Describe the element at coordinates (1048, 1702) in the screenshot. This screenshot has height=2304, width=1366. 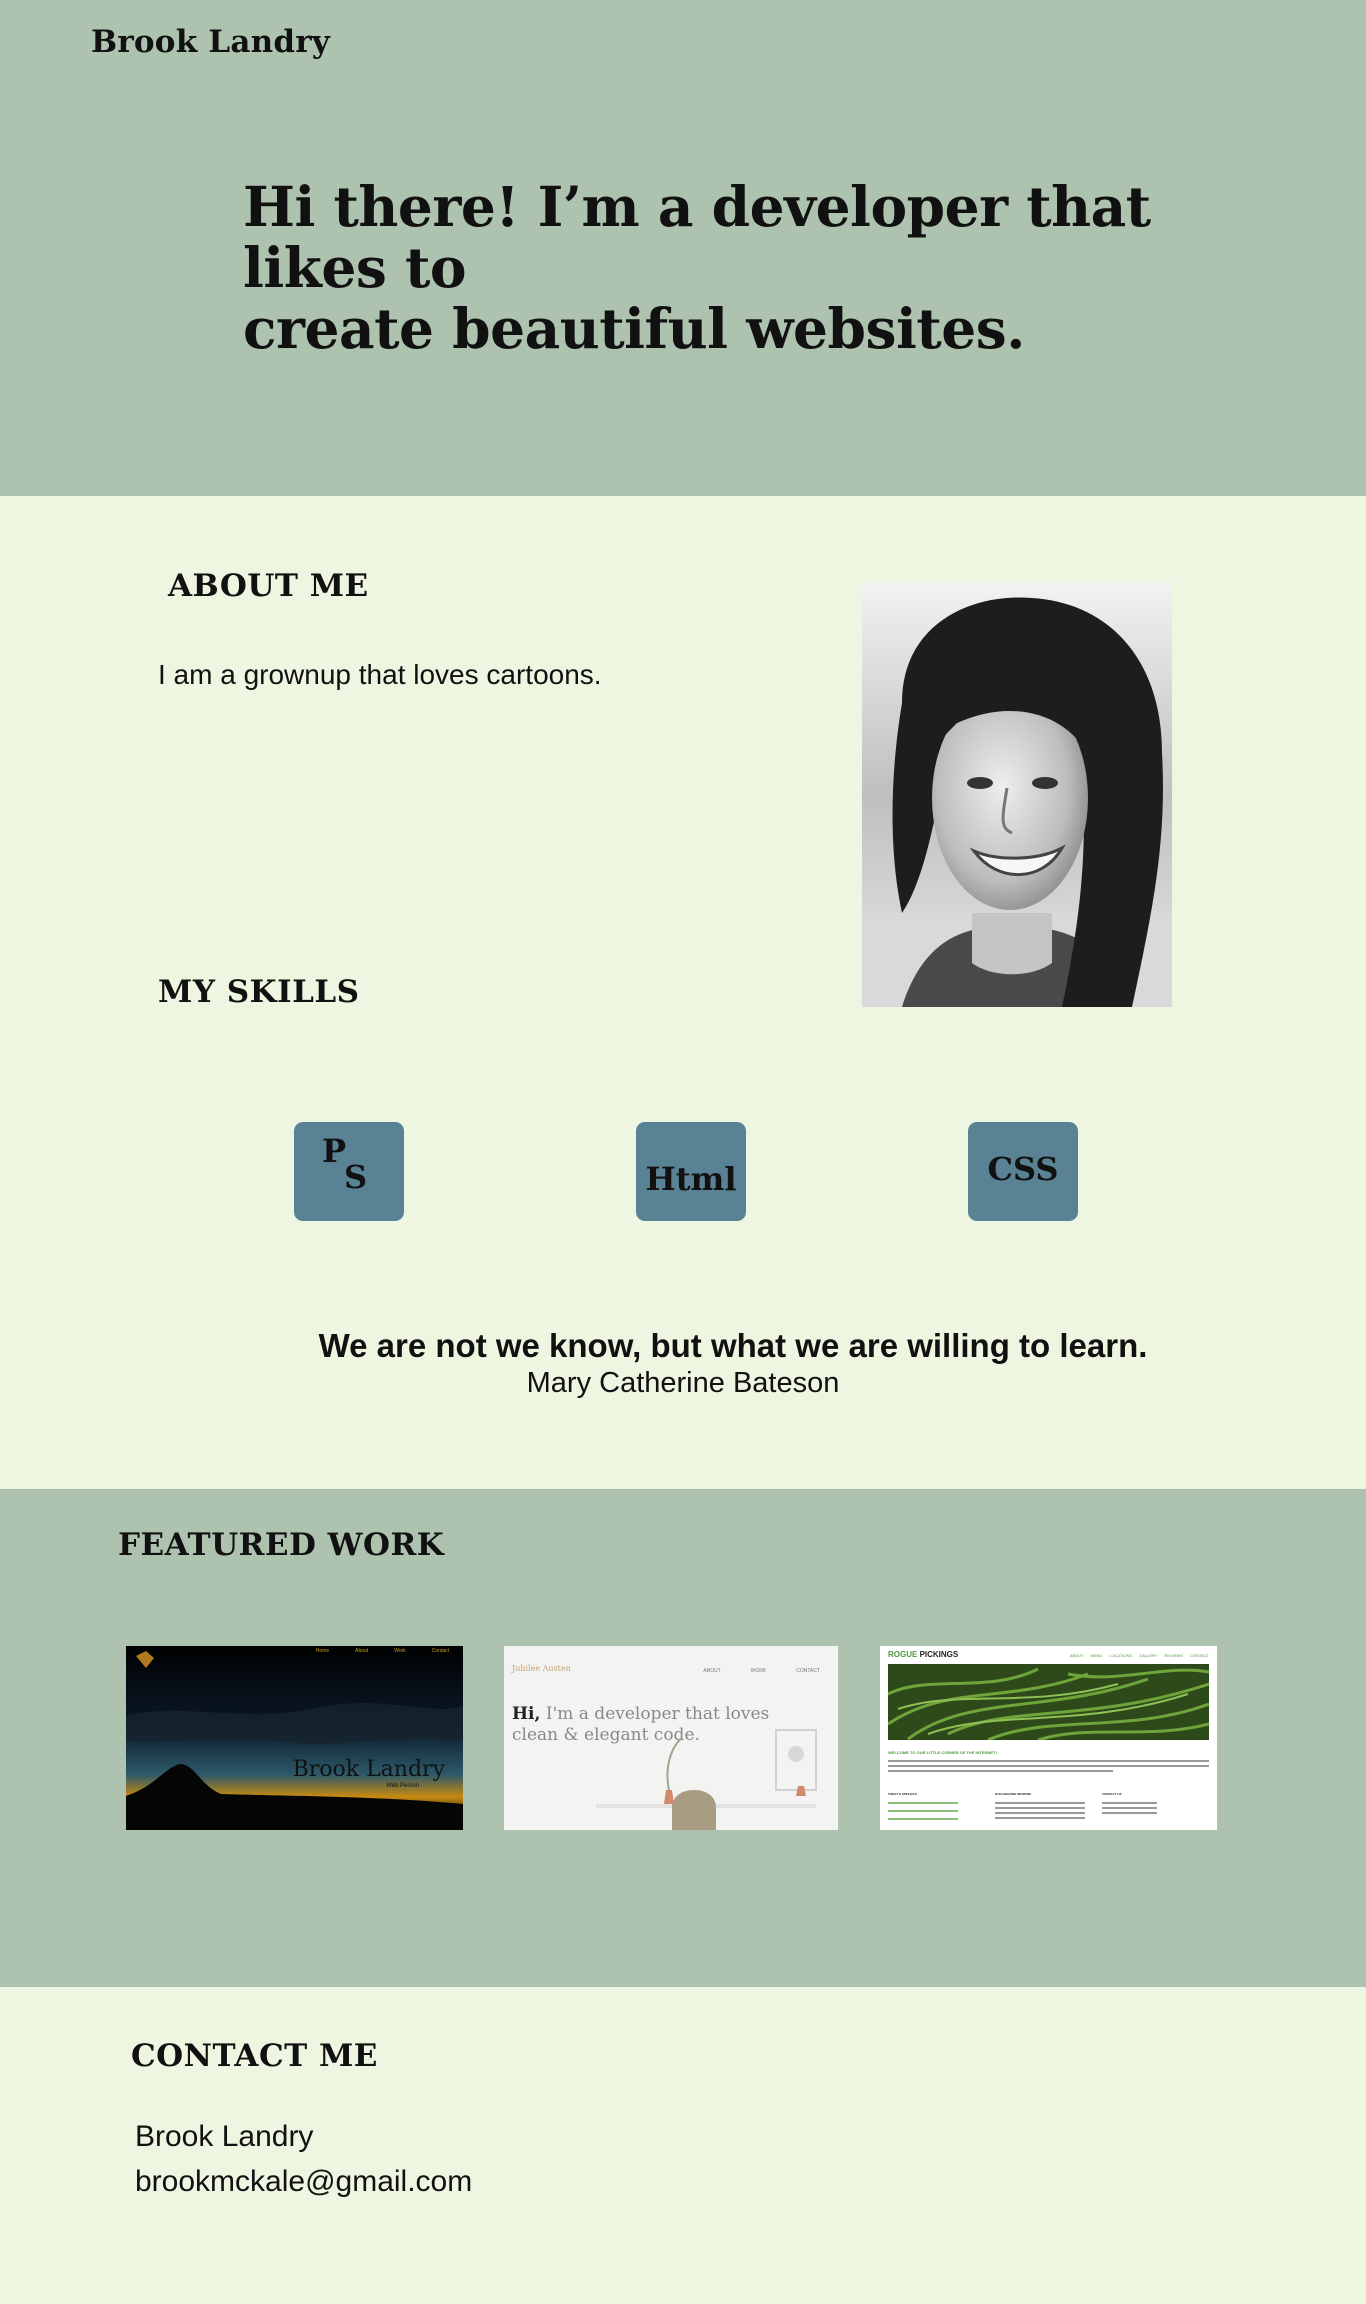
I see `green-beans-image` at that location.